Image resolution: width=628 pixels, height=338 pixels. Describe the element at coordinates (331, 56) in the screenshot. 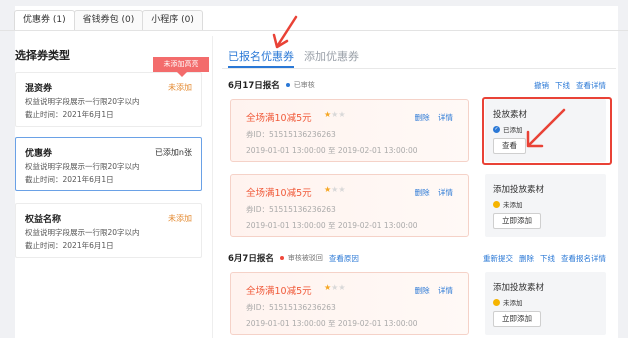

I see `tab-add-coupon: 添加优惠券` at that location.